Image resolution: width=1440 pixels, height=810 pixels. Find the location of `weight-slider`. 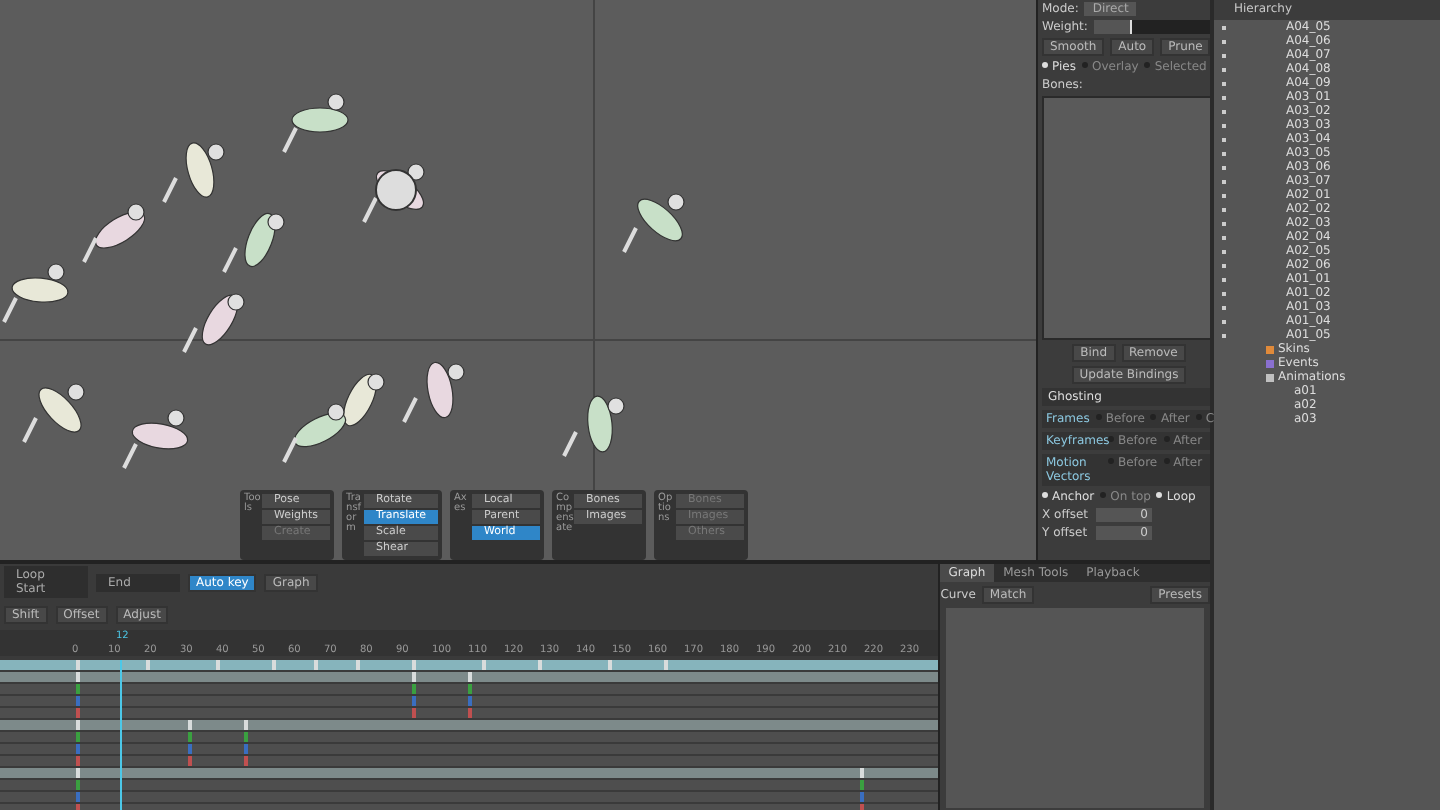

weight-slider is located at coordinates (1154, 27).